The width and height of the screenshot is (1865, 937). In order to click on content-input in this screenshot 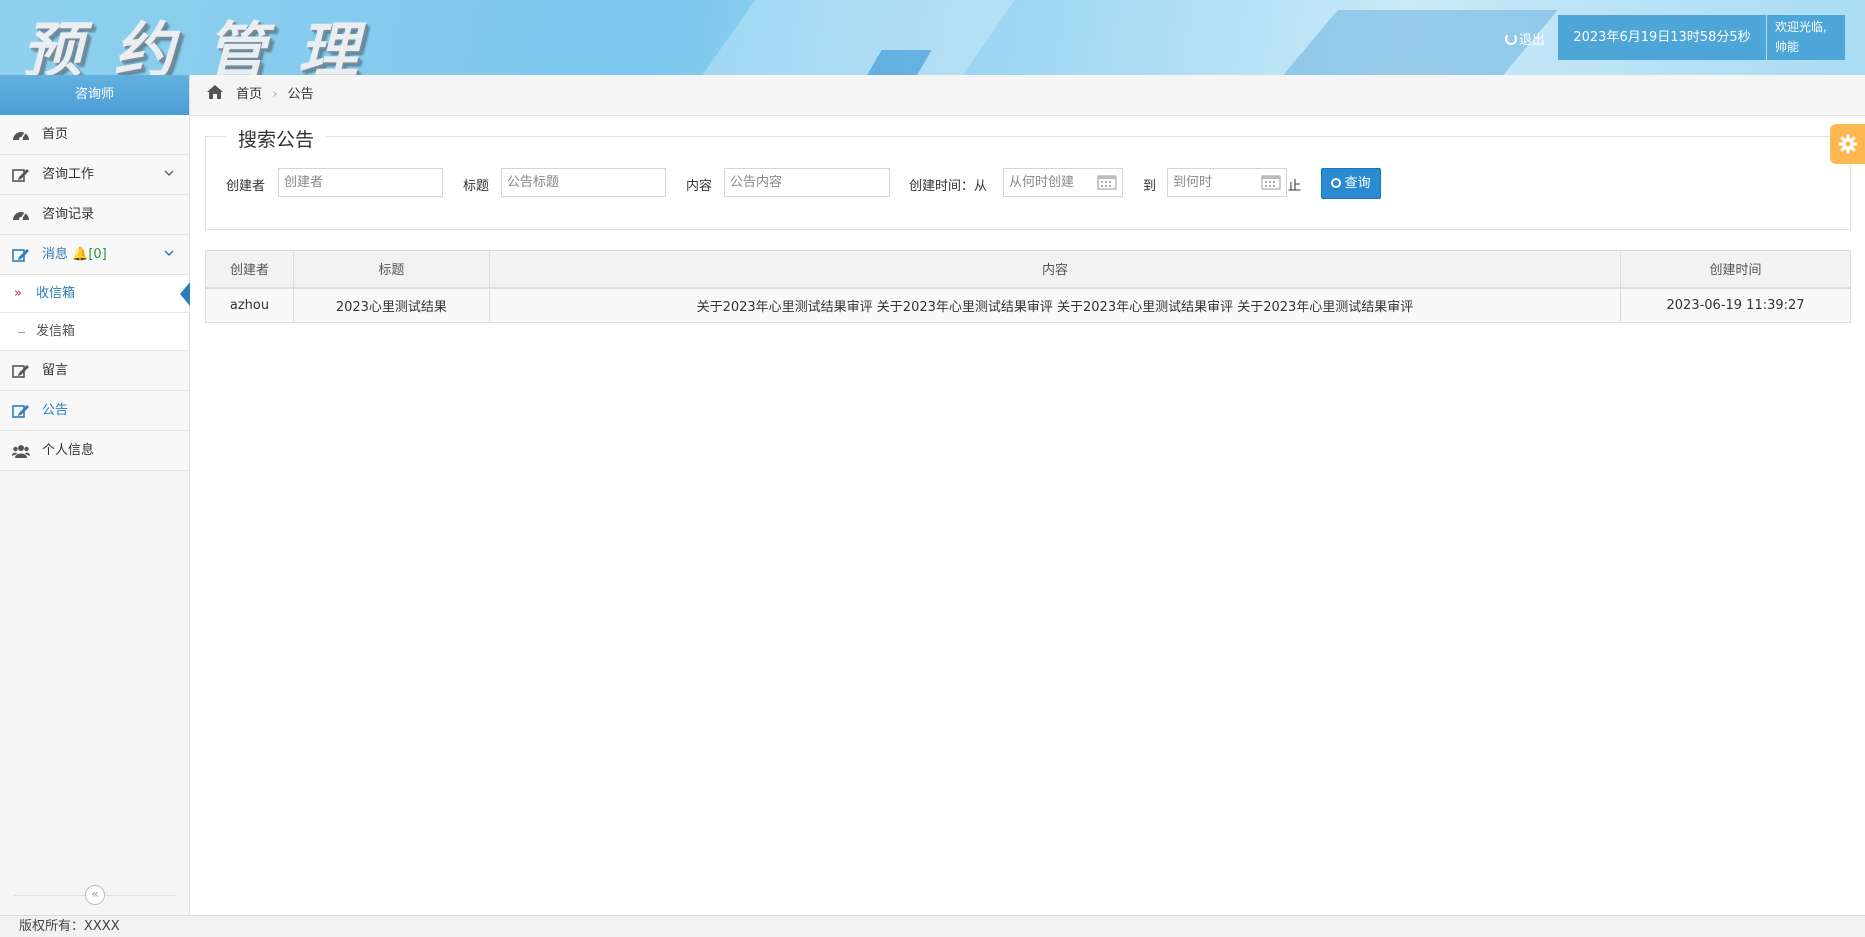, I will do `click(807, 182)`.